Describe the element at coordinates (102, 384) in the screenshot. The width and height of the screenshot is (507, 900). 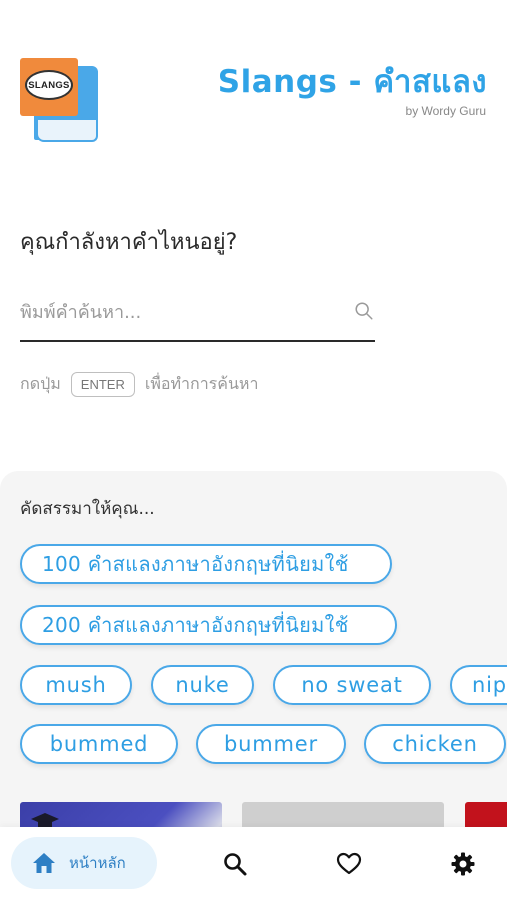
I see `enter-key-badge: ENTER` at that location.